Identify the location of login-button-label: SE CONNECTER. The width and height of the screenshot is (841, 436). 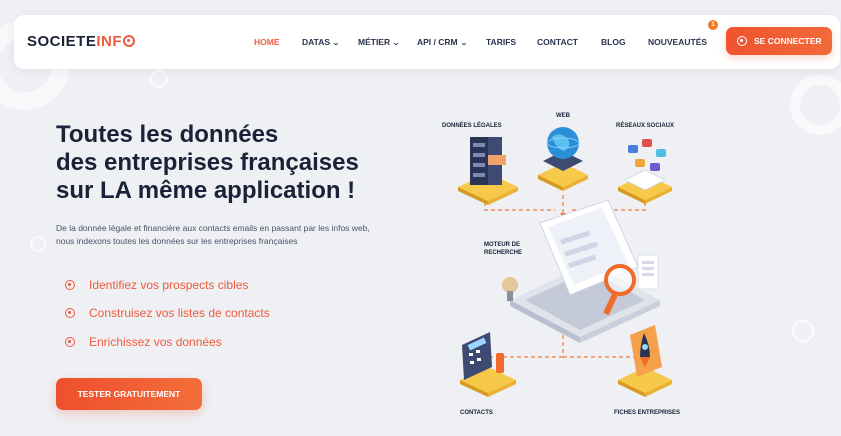
(788, 41).